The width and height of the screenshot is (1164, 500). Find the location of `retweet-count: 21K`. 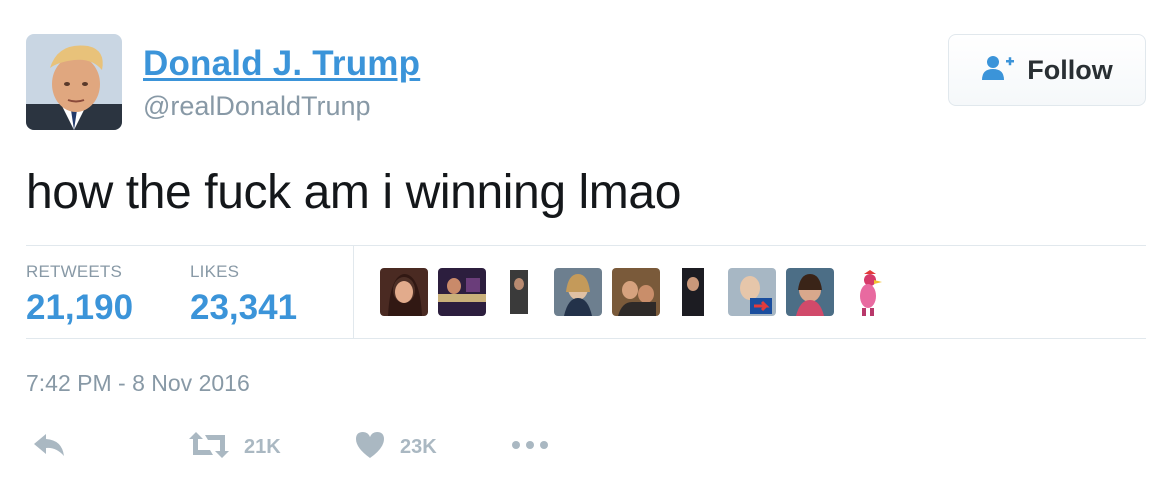

retweet-count: 21K is located at coordinates (262, 447).